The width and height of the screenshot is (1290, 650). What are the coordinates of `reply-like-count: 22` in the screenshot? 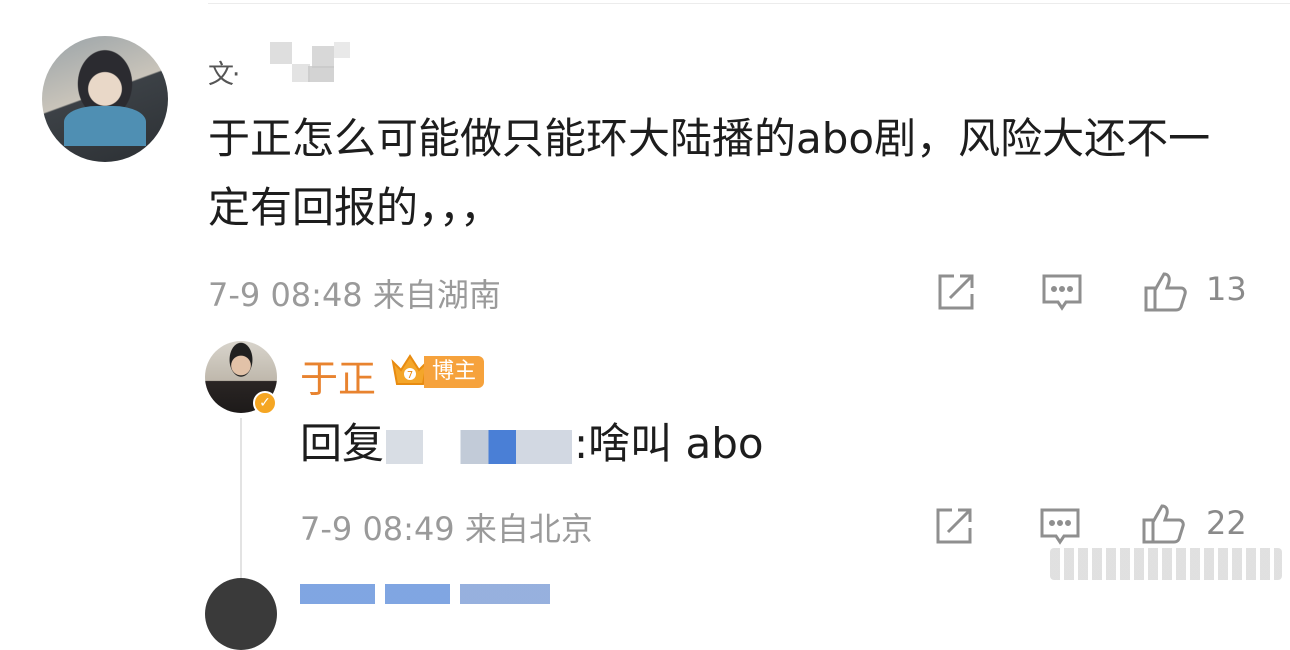 It's located at (1226, 523).